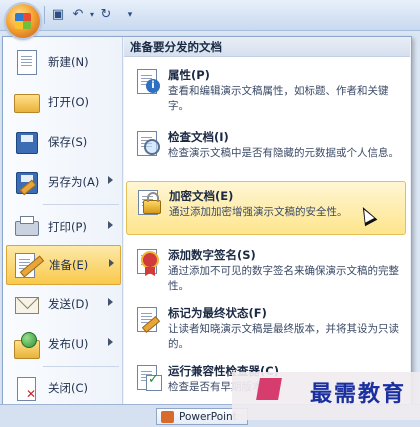 This screenshot has height=427, width=420. I want to click on menu-item-send: 发送(D), so click(62, 304).